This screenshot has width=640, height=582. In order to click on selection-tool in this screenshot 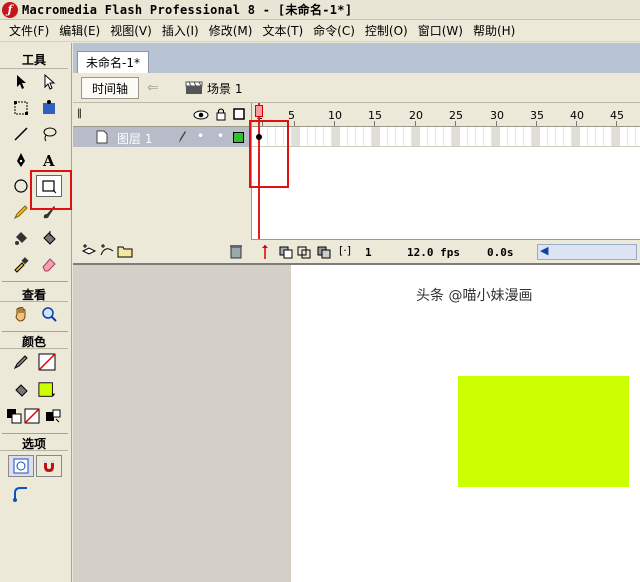, I will do `click(21, 82)`.